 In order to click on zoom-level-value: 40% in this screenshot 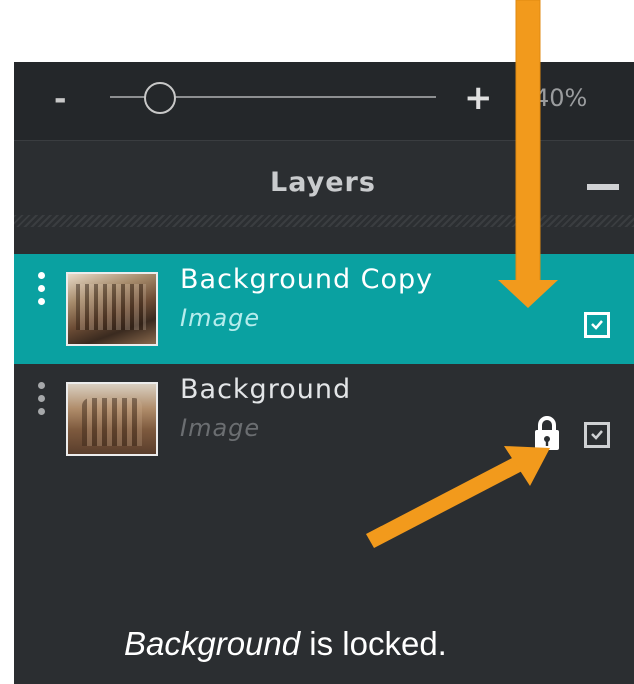, I will do `click(560, 98)`.